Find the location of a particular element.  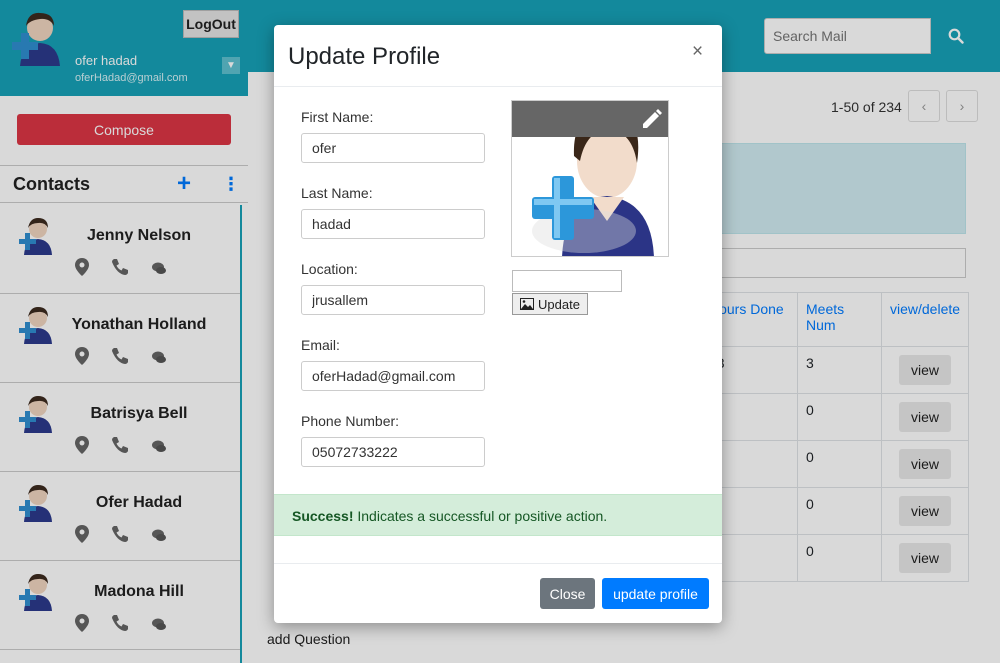

upload-button: Update is located at coordinates (550, 304).